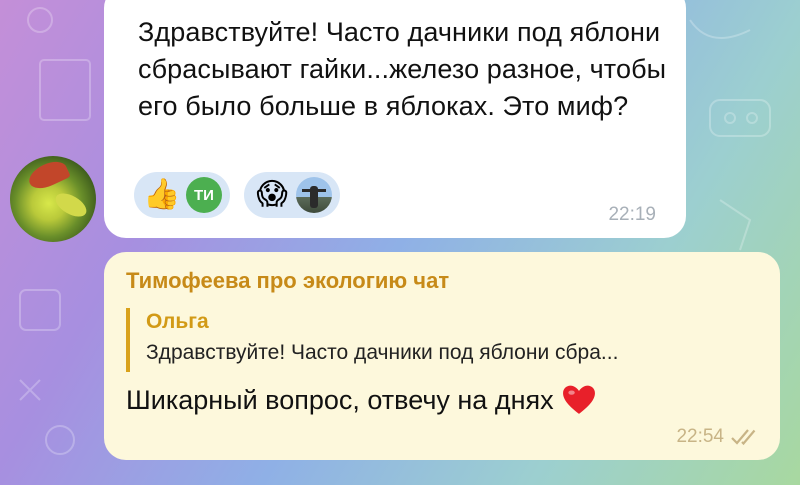 The height and width of the screenshot is (485, 800). I want to click on reactions-row: 👍 ТИ 😱, so click(237, 195).